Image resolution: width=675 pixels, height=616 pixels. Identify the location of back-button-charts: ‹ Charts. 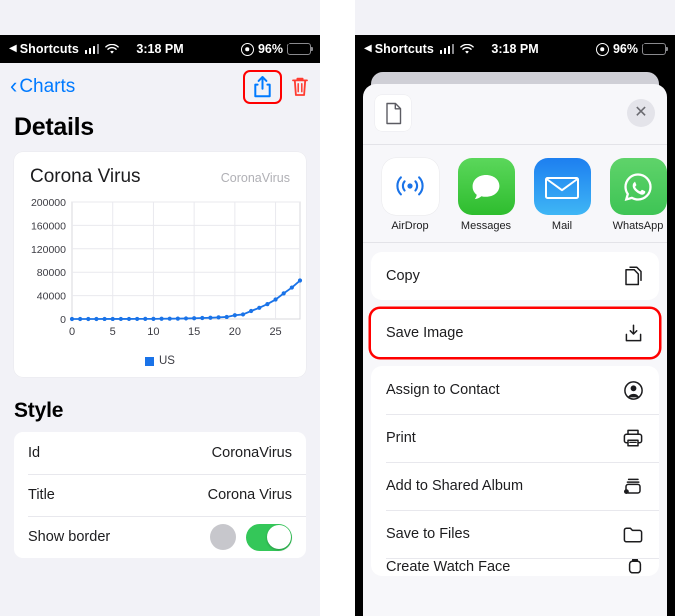
(43, 85).